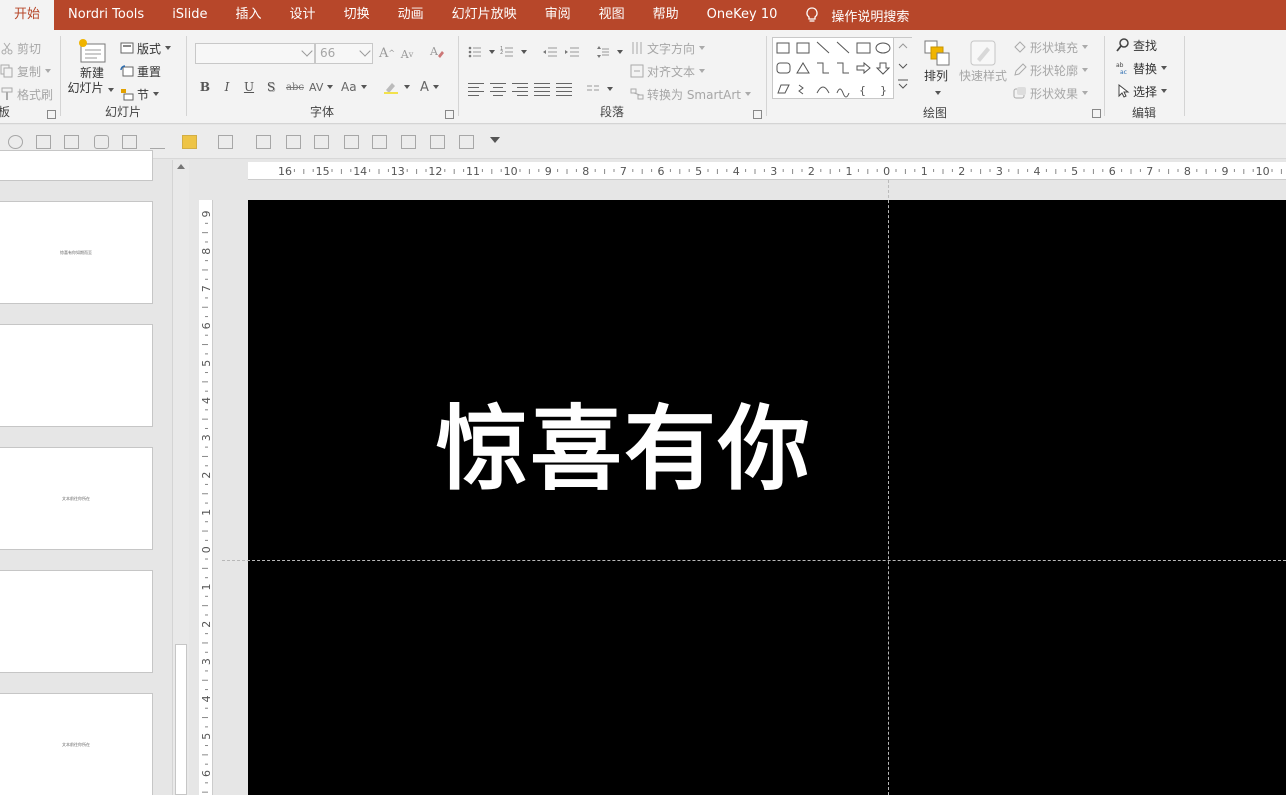 This screenshot has width=1286, height=795. Describe the element at coordinates (227, 87) in the screenshot. I see `italic-button: I` at that location.